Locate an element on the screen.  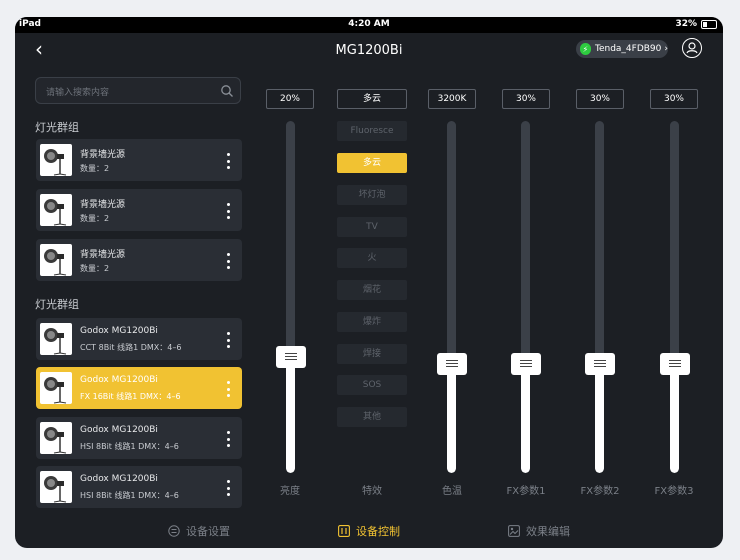
effect-label: 特效 is located at coordinates (372, 491).